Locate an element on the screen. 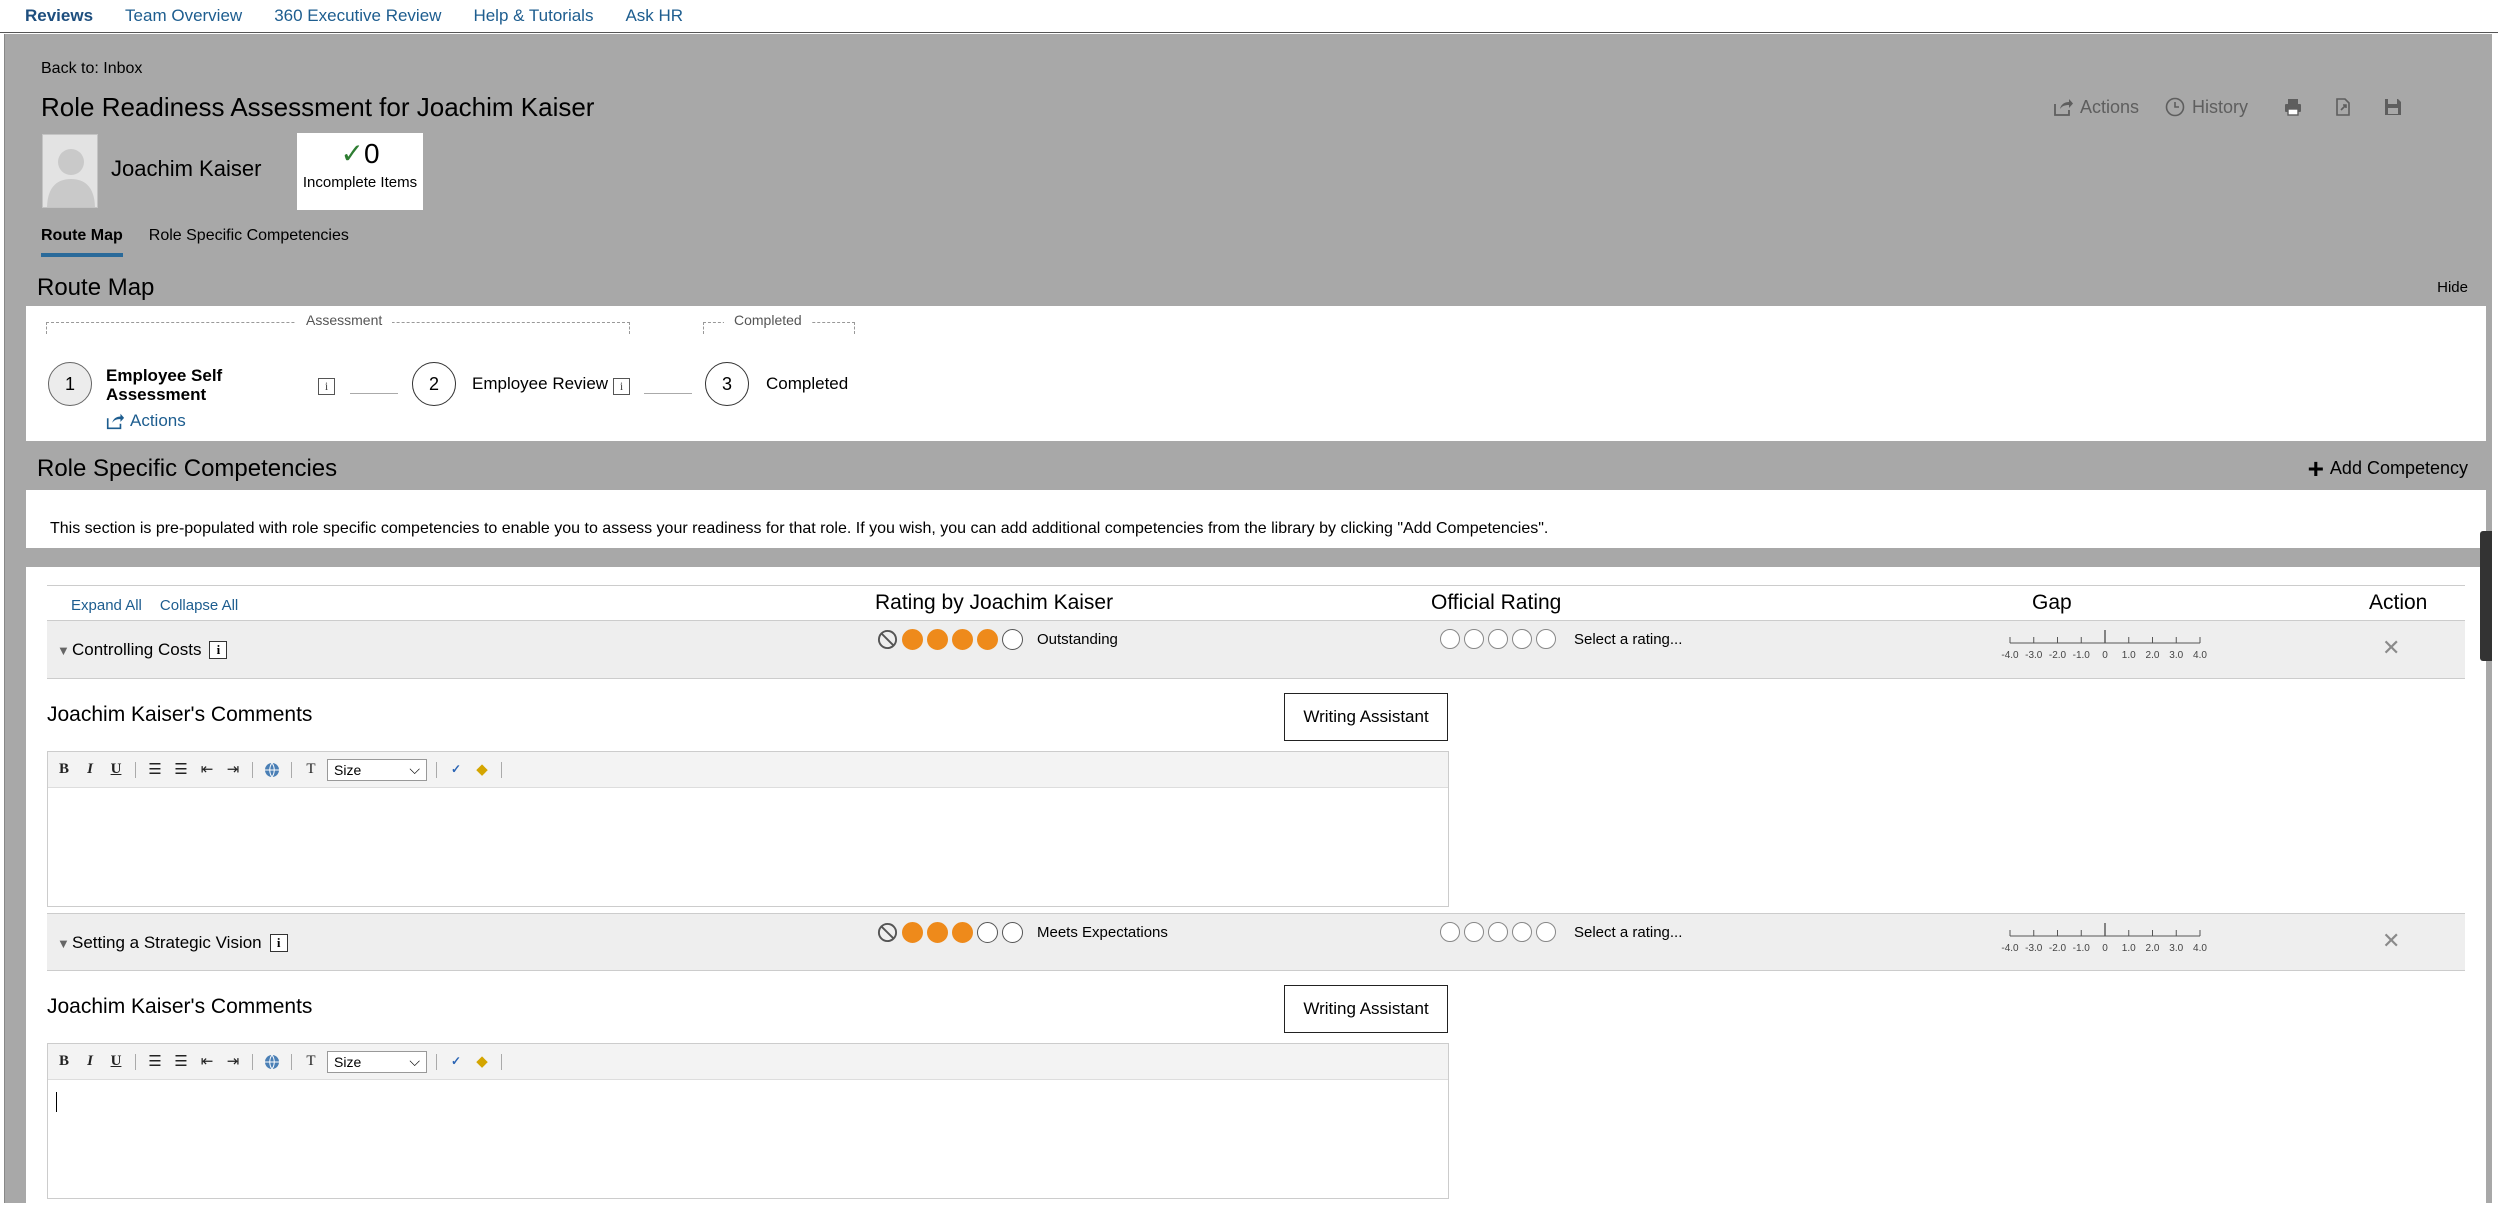 The height and width of the screenshot is (1205, 2498). nav-help-tutorials: Help & Tutorials is located at coordinates (533, 16).